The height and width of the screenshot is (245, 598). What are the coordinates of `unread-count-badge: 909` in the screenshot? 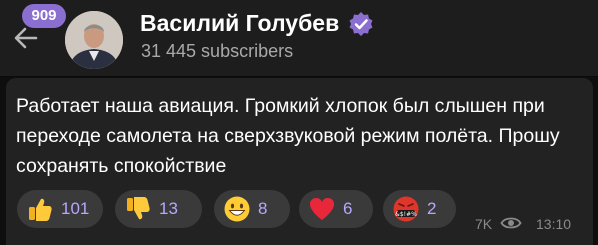 It's located at (44, 16).